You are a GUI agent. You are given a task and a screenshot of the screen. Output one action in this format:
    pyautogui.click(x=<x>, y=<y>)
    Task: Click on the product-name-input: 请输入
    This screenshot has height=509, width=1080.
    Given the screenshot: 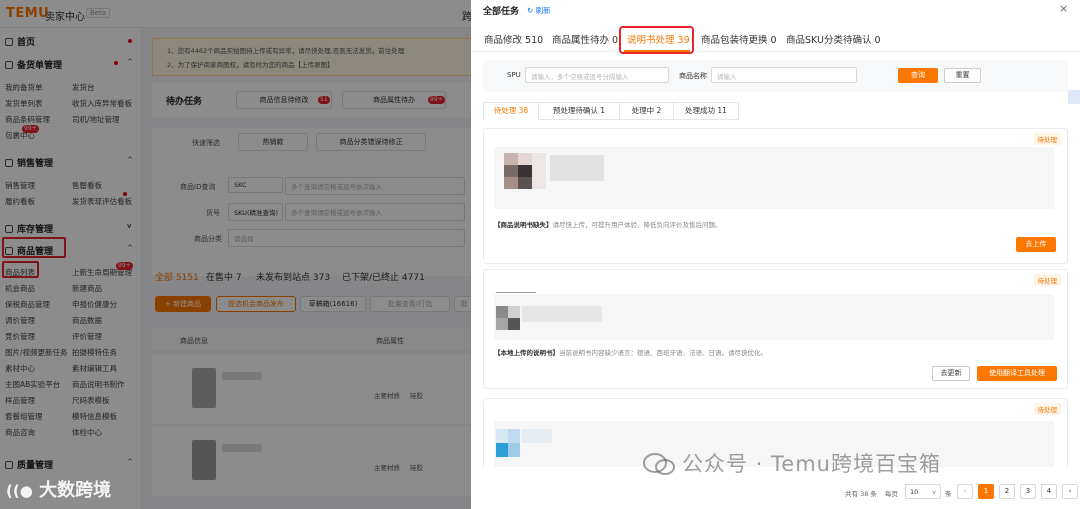 What is the action you would take?
    pyautogui.click(x=784, y=75)
    